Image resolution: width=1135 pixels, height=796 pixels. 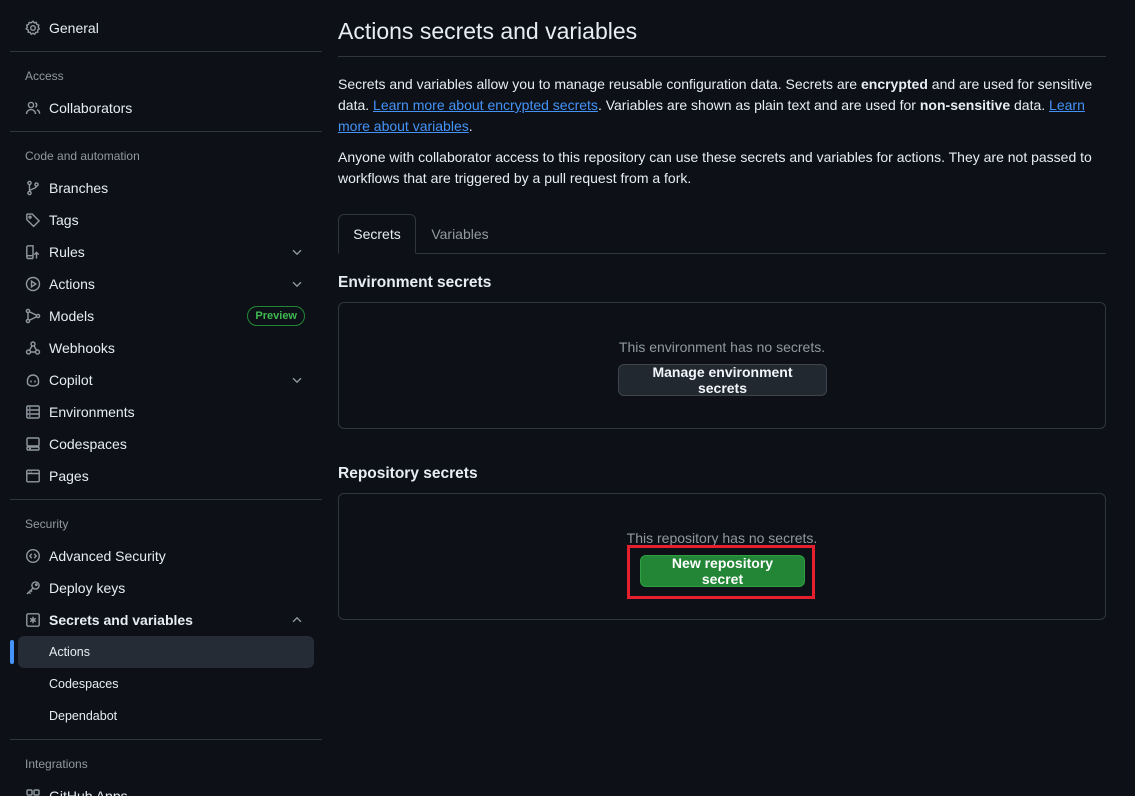 I want to click on codespaces-icon, so click(x=33, y=444).